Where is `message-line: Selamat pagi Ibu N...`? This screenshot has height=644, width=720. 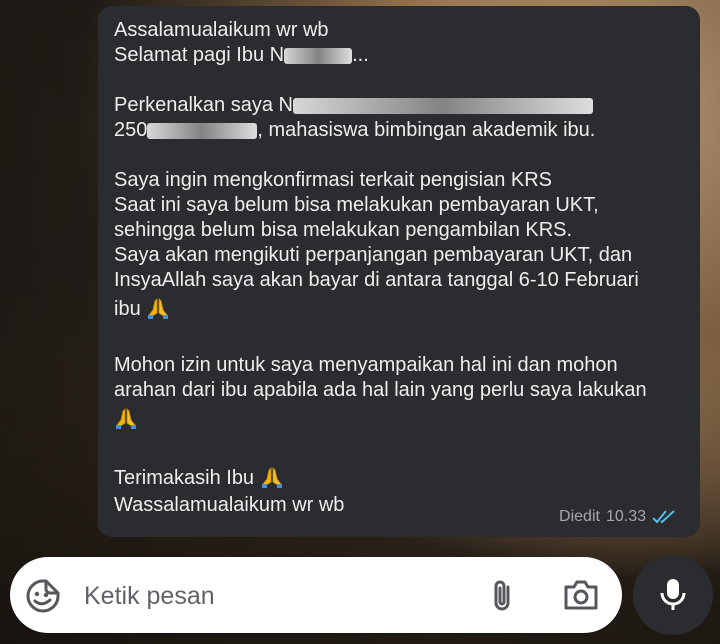
message-line: Selamat pagi Ibu N... is located at coordinates (241, 55).